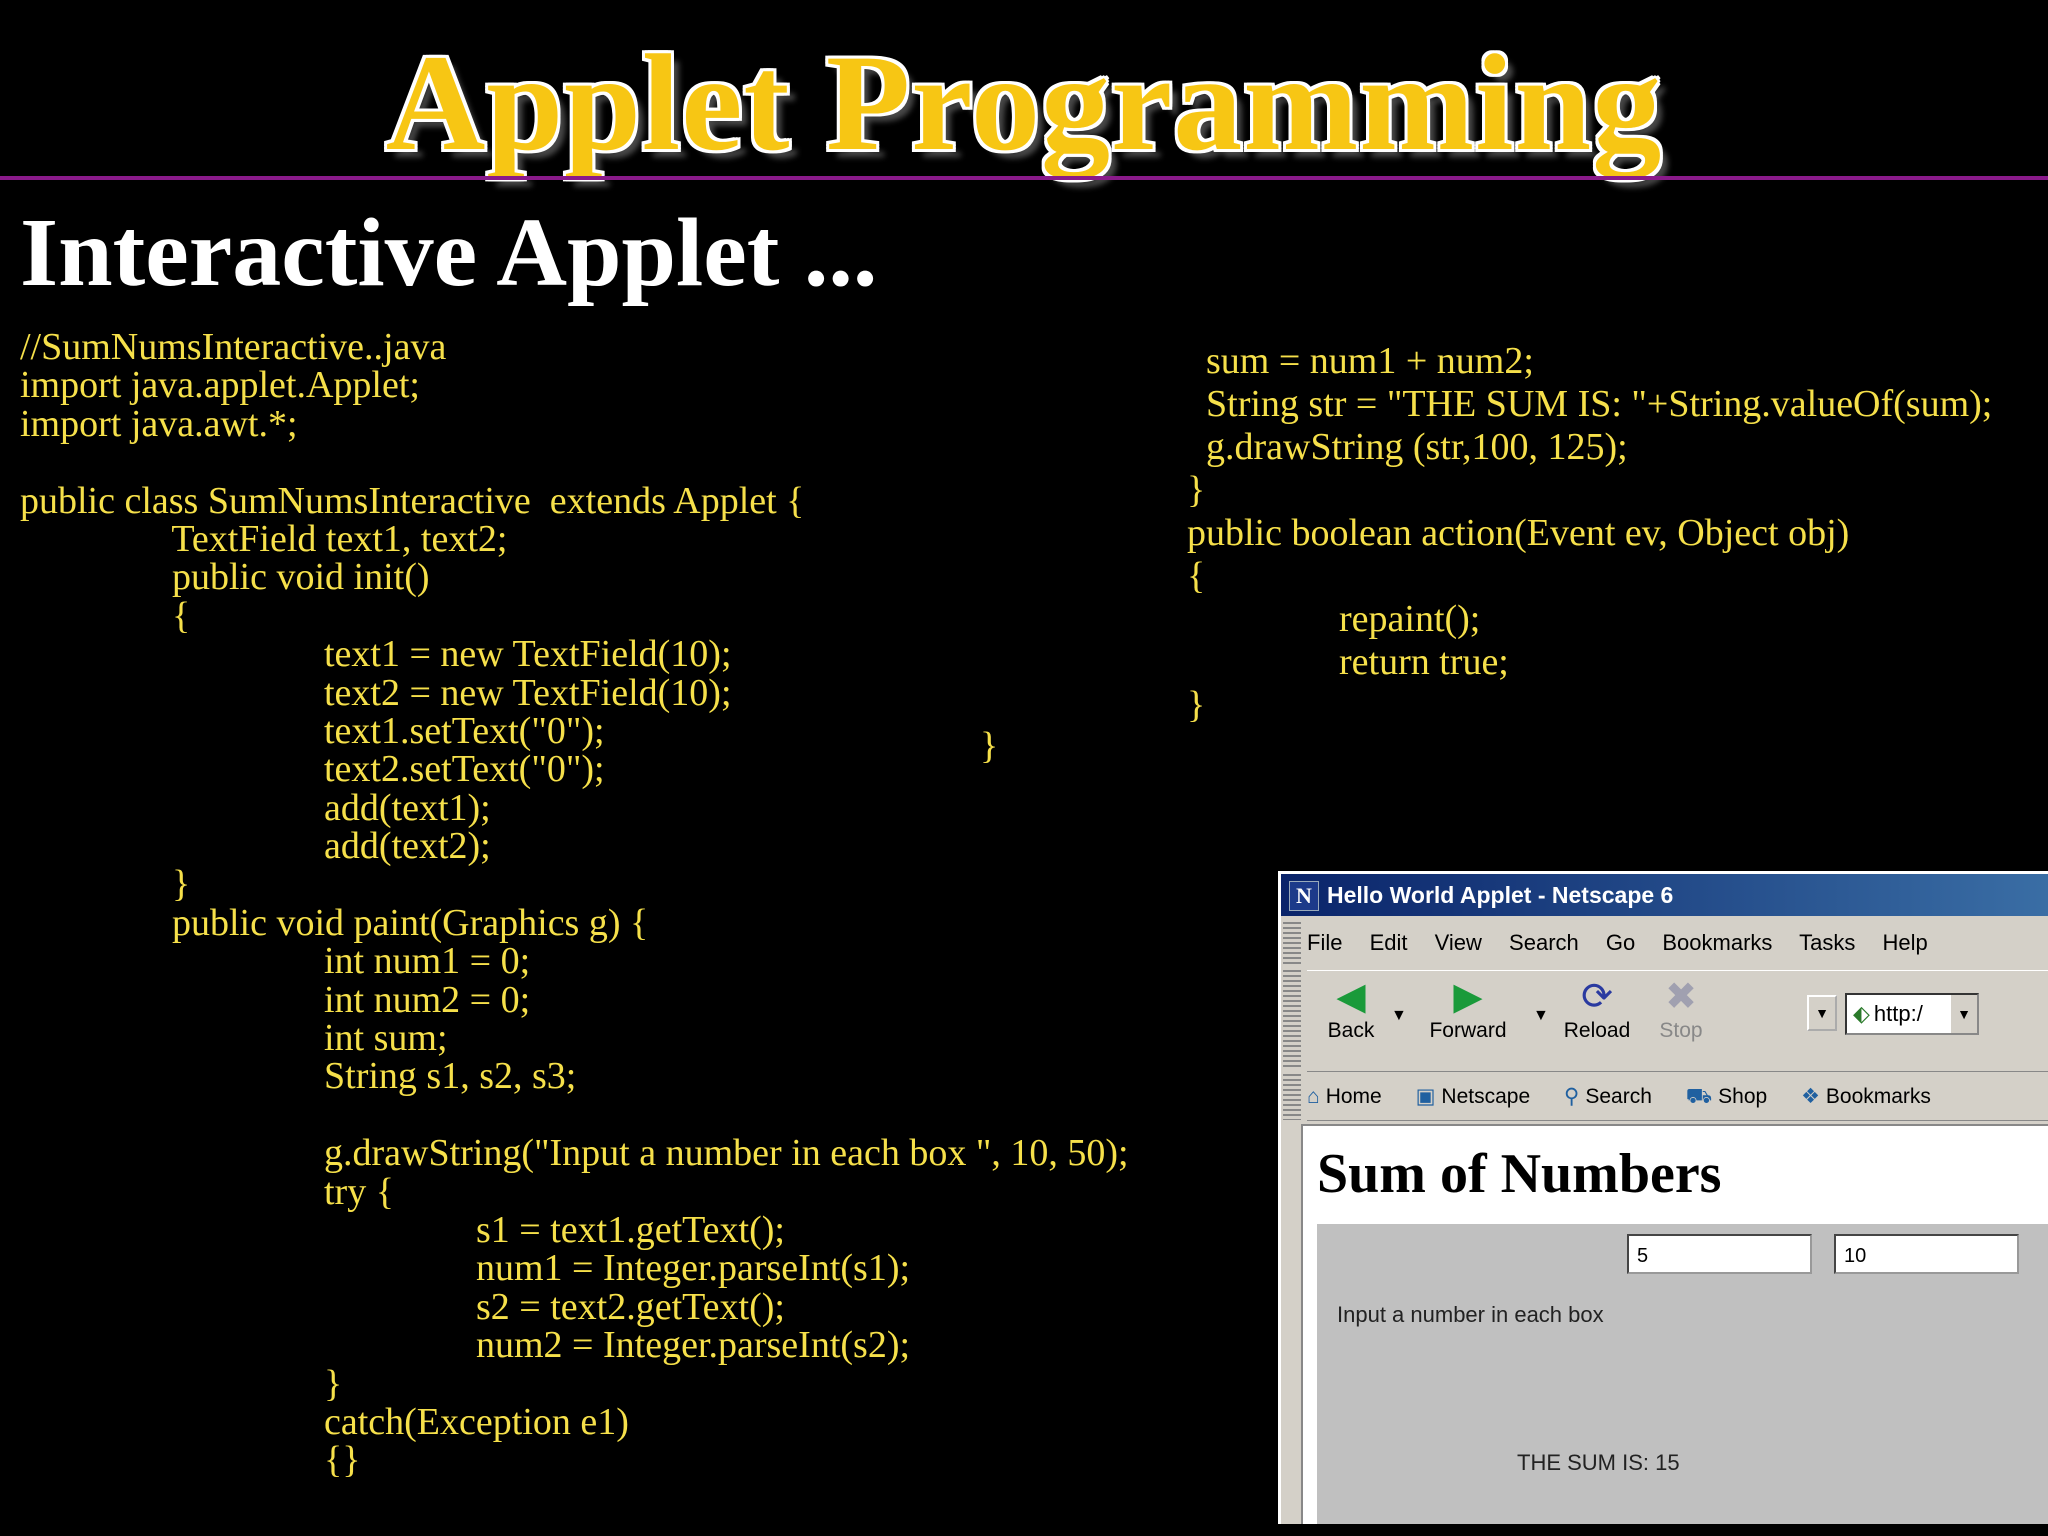 The height and width of the screenshot is (1536, 2048). I want to click on bookmarks-icon: ❖, so click(1810, 1096).